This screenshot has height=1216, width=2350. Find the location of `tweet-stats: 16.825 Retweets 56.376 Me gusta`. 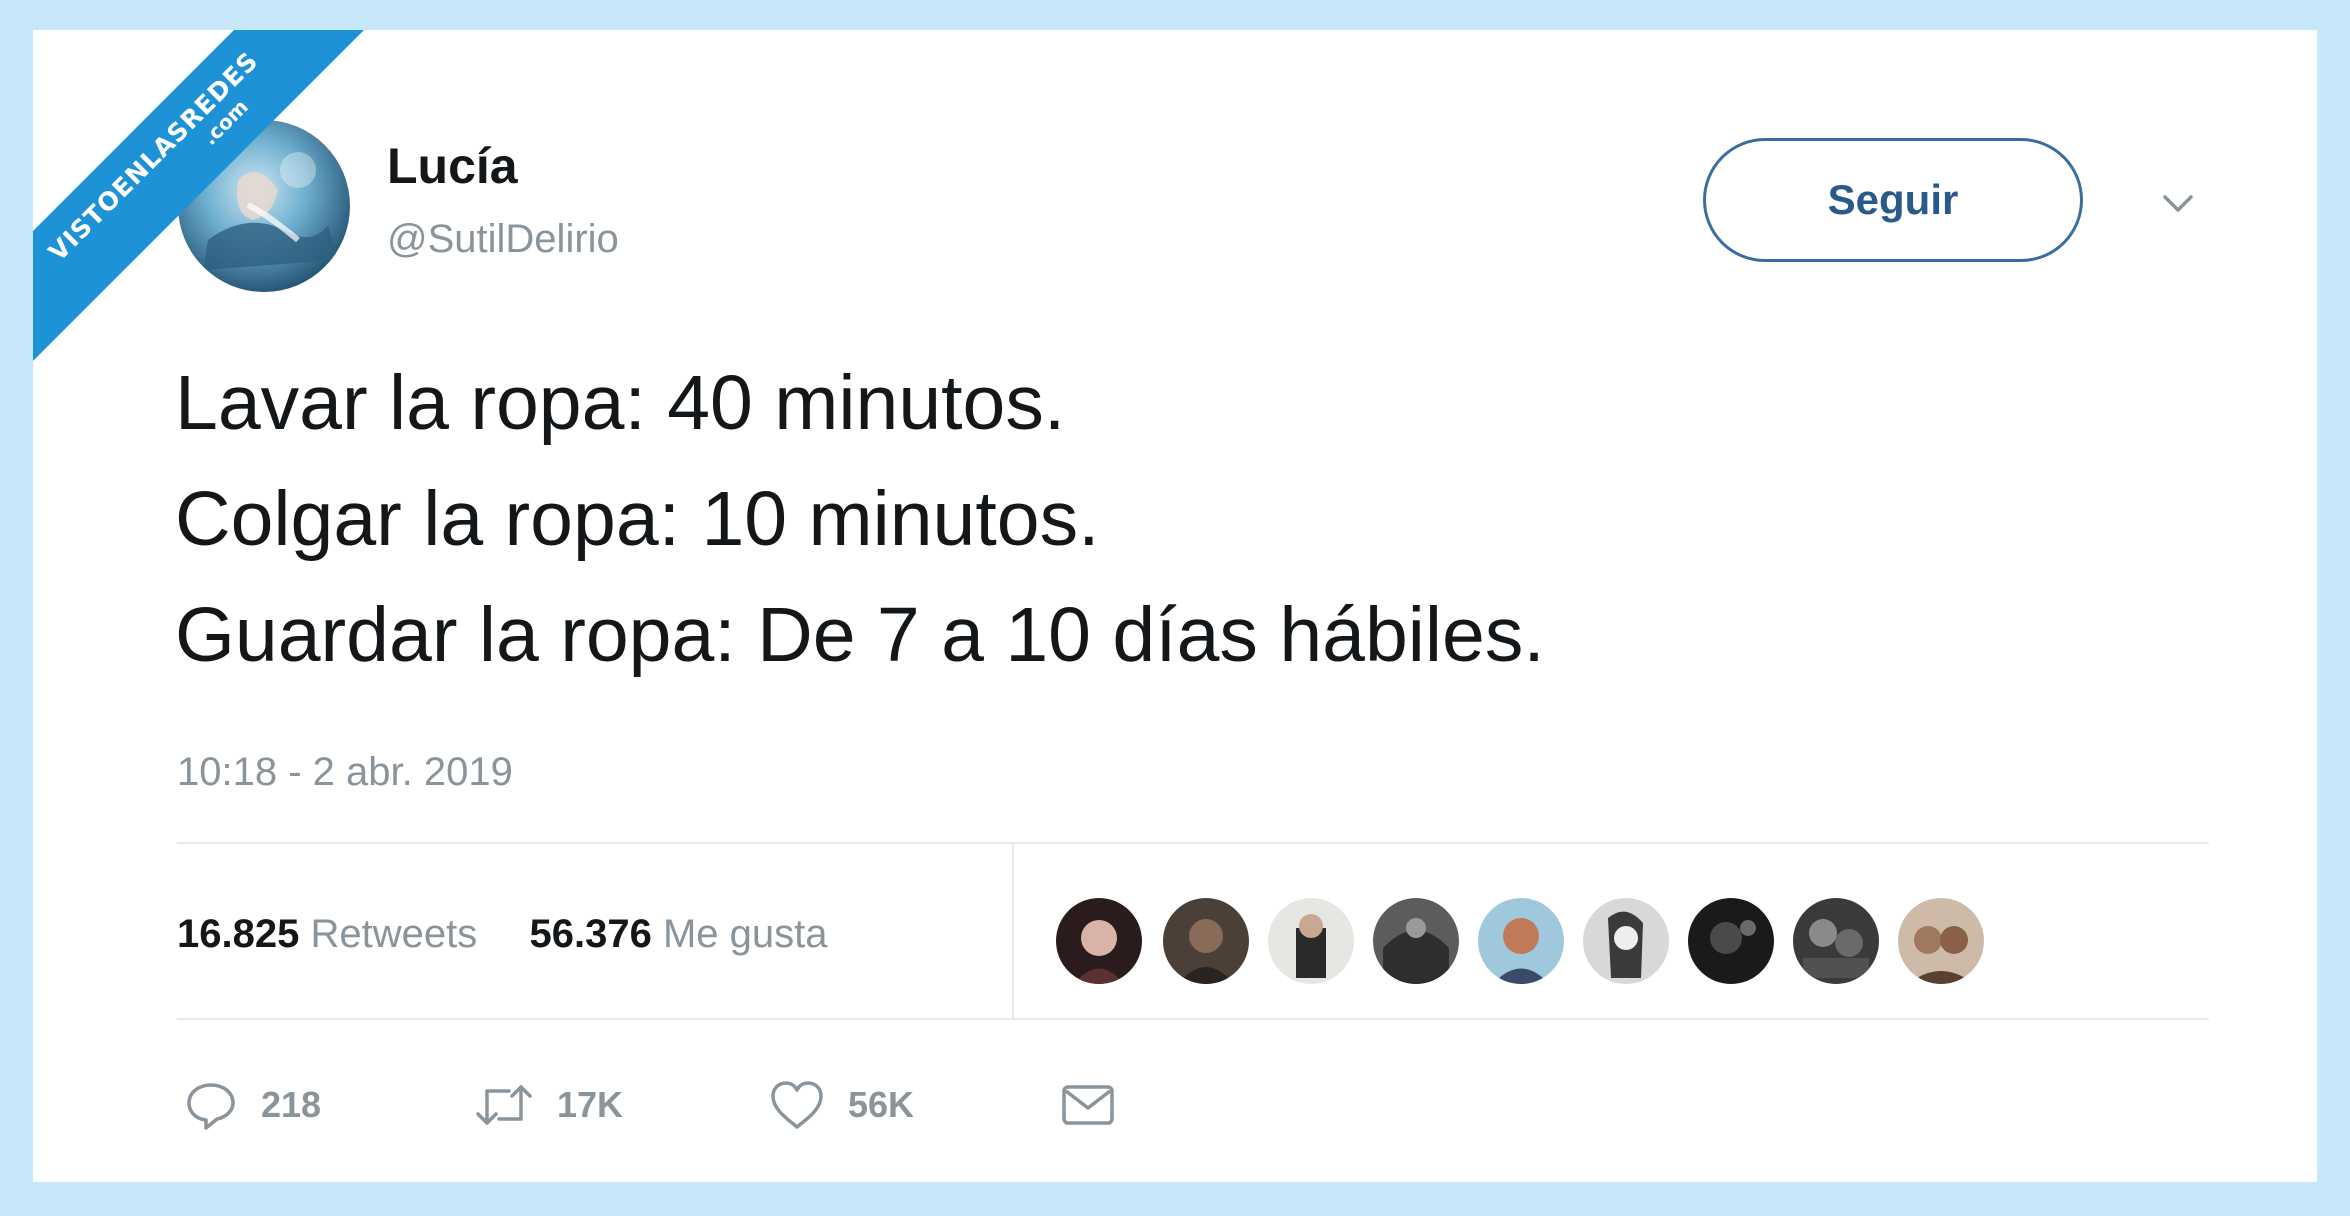

tweet-stats: 16.825 Retweets 56.376 Me gusta is located at coordinates (502, 934).